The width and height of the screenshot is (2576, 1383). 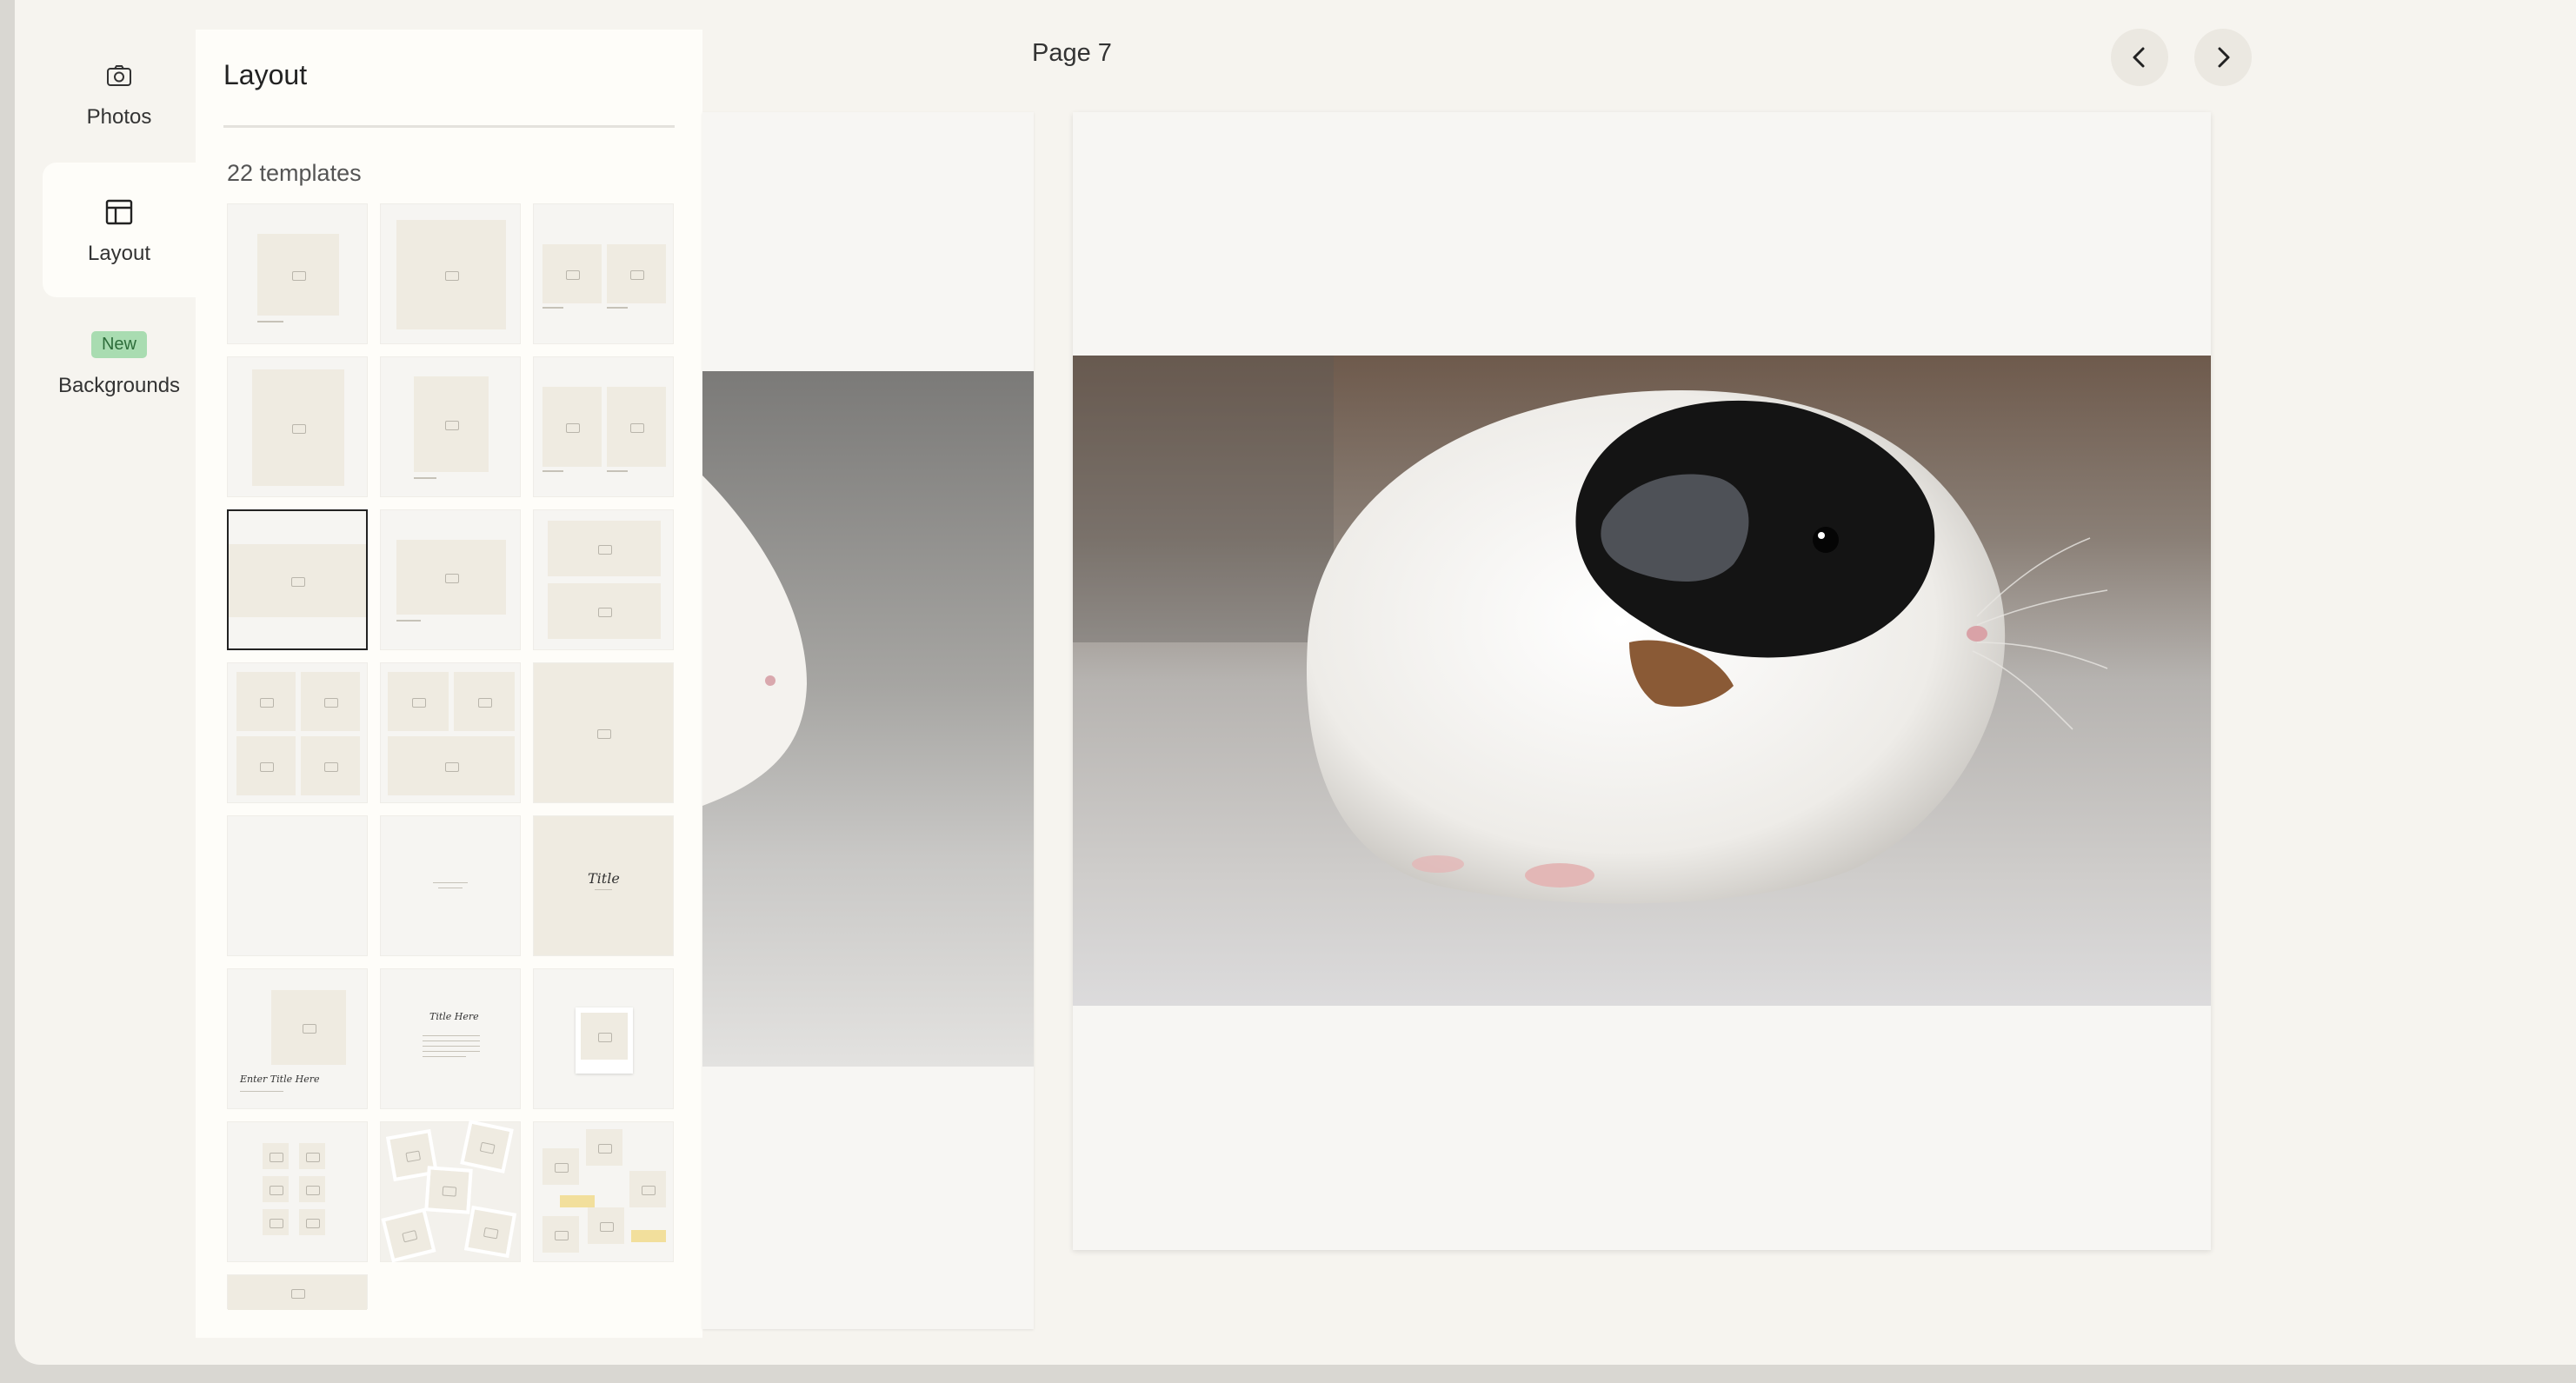 I want to click on template-thumbnail: Enter Title Here, so click(x=297, y=1038).